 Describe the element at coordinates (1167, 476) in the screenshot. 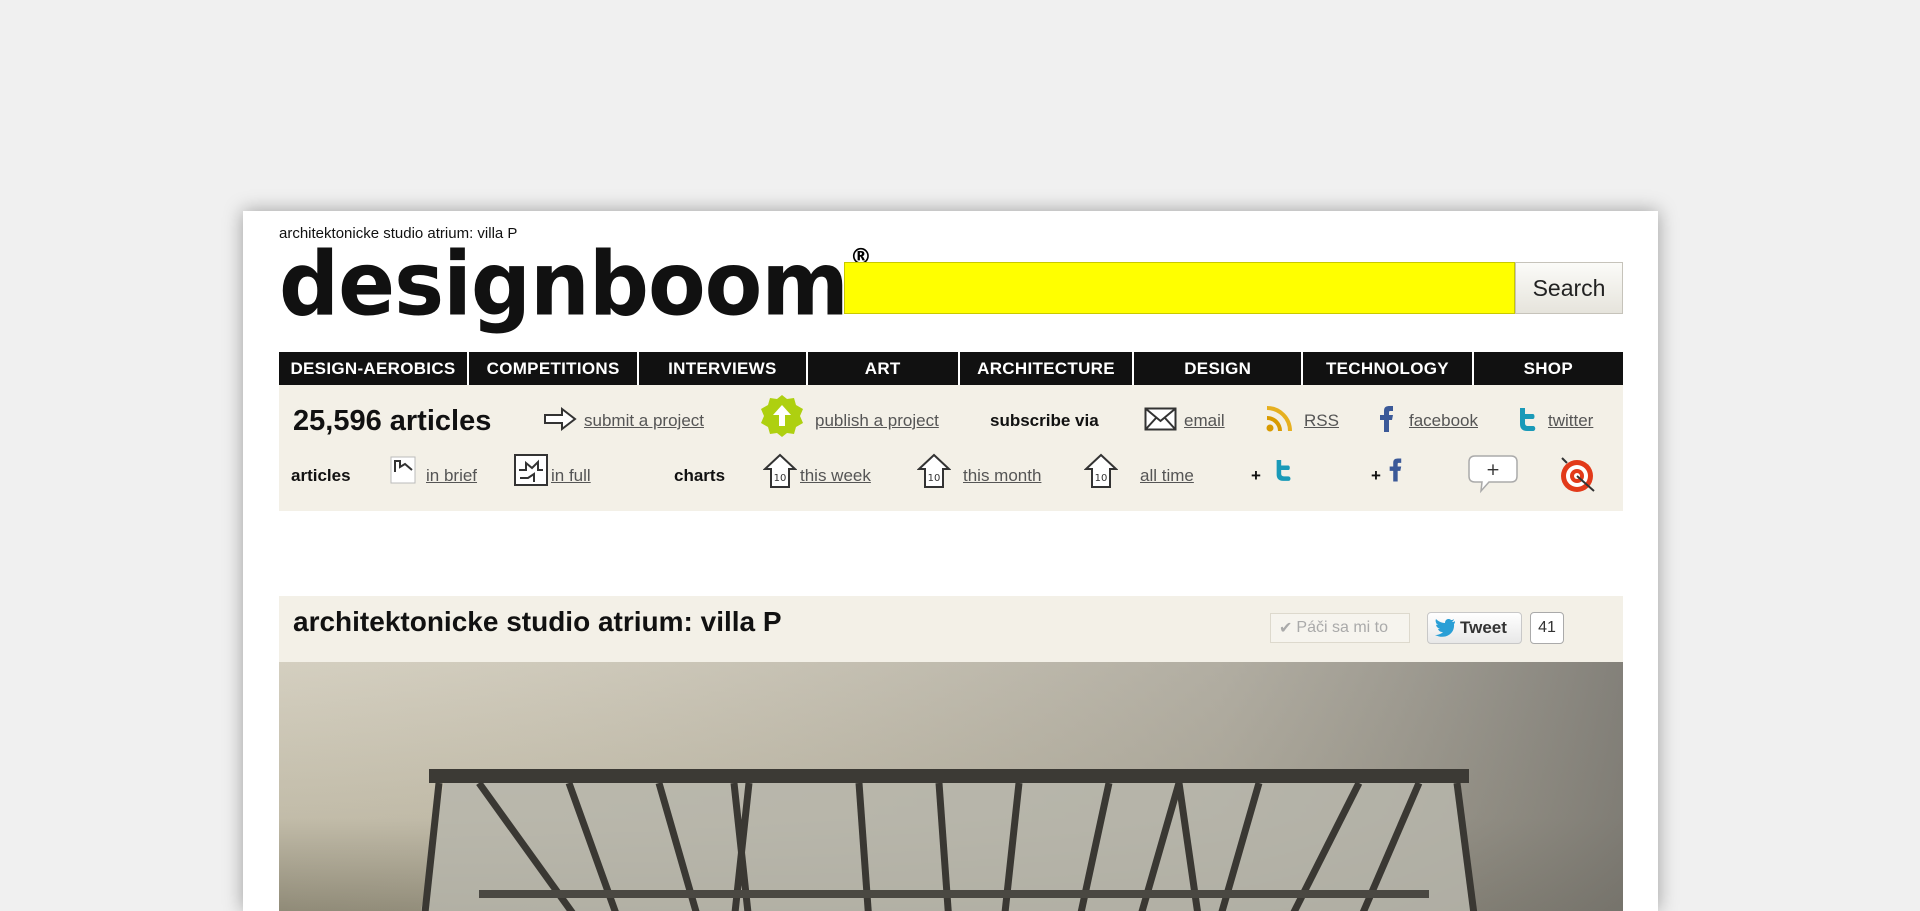

I see `all-time-link: all time` at that location.